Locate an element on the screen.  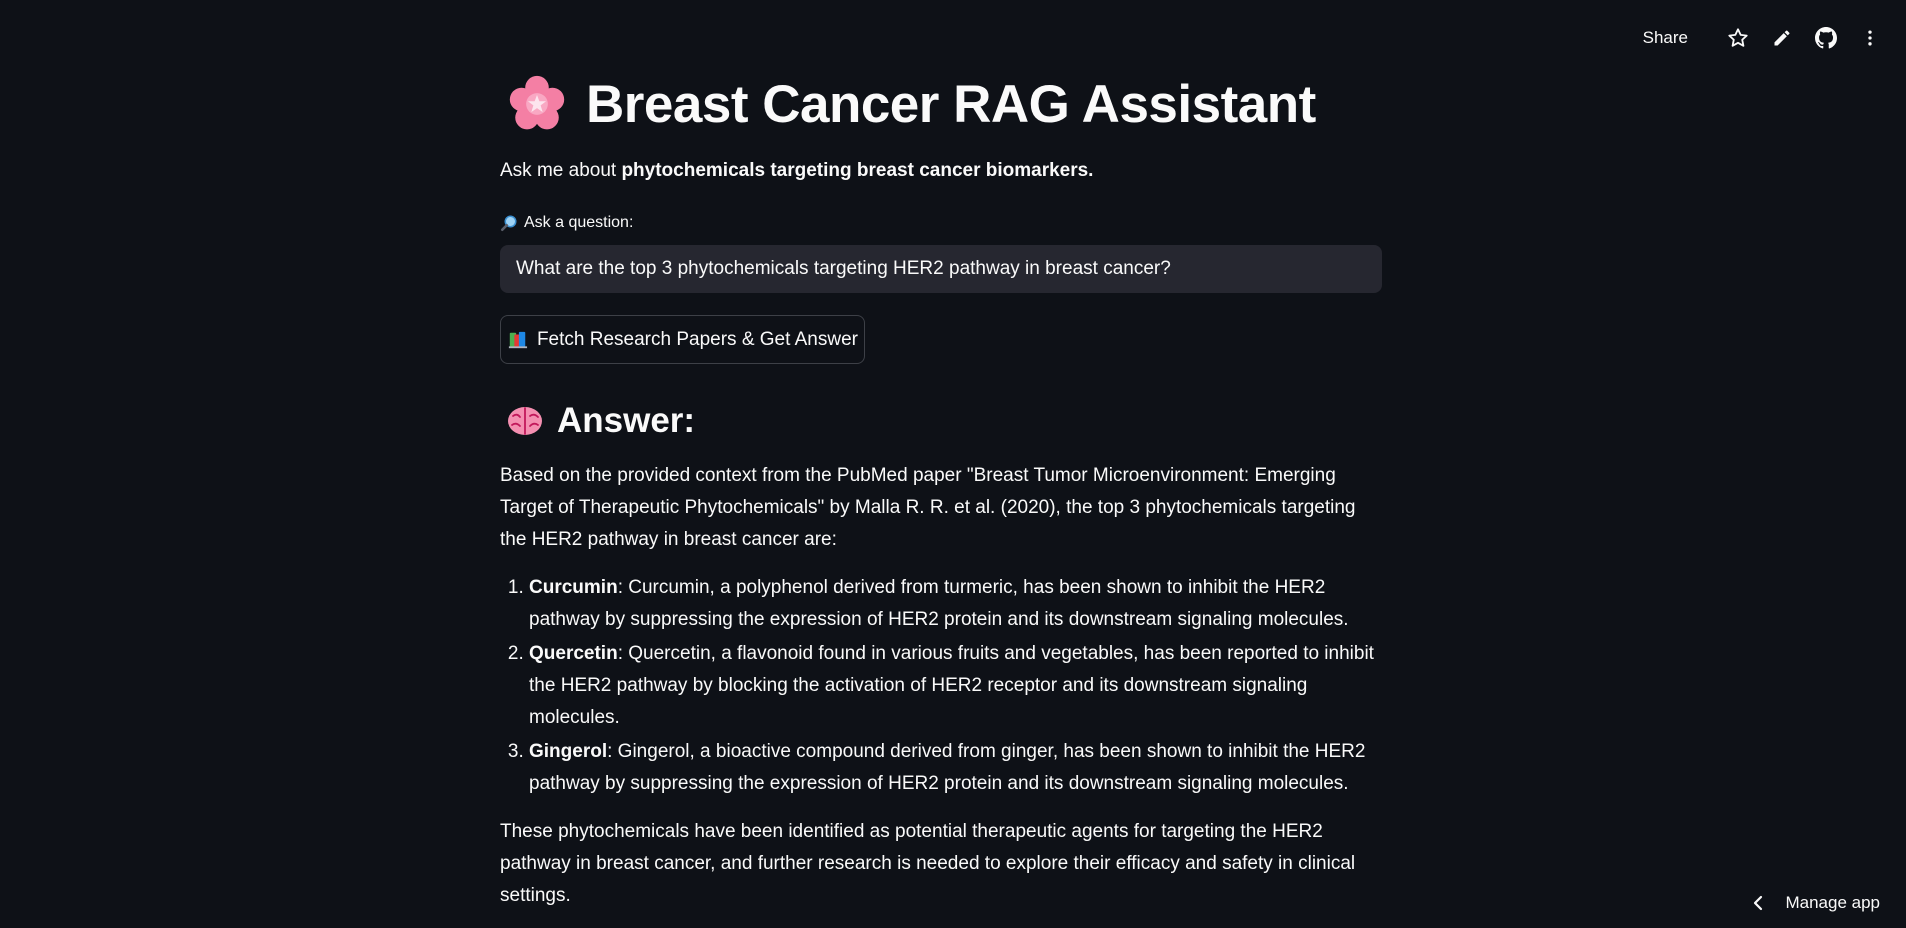
brain-icon is located at coordinates (525, 421).